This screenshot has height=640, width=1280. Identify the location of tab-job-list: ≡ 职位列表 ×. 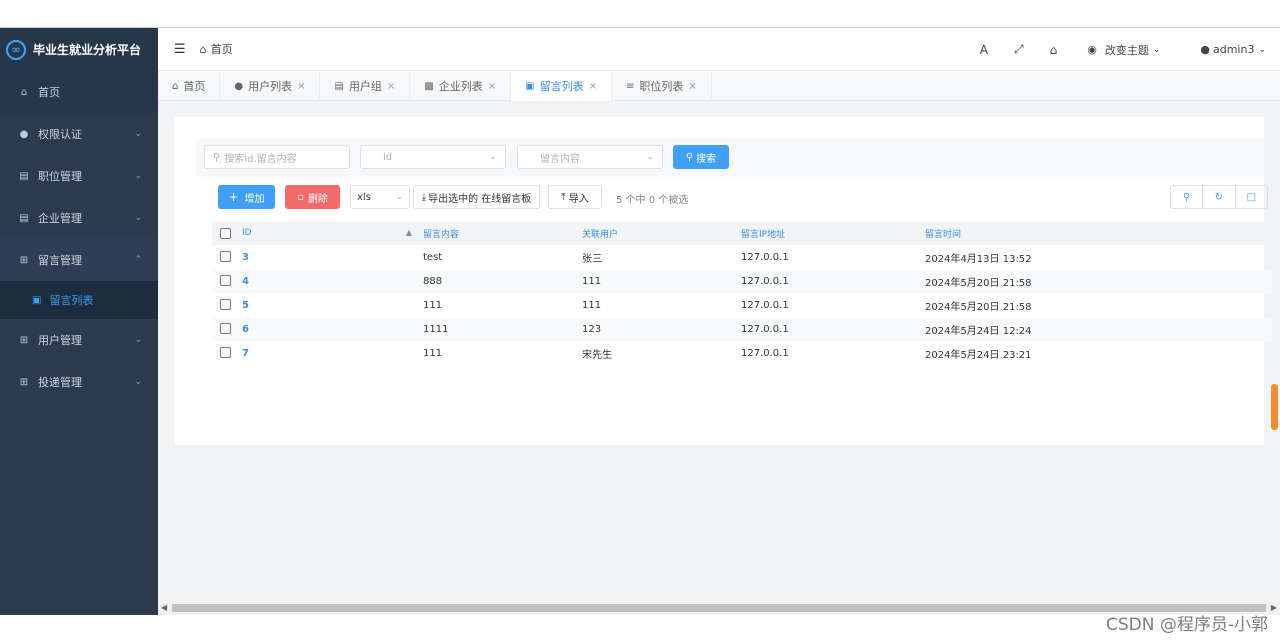
(662, 86).